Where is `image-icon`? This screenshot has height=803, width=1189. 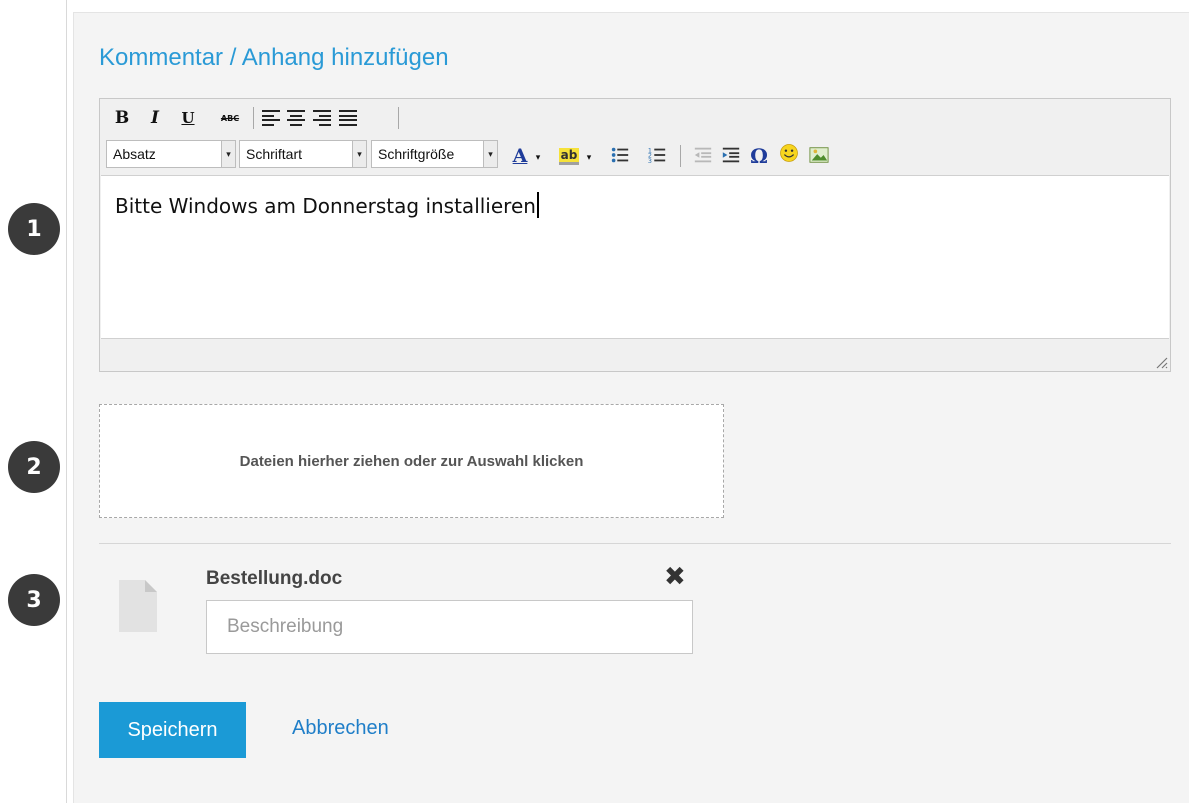
image-icon is located at coordinates (819, 155).